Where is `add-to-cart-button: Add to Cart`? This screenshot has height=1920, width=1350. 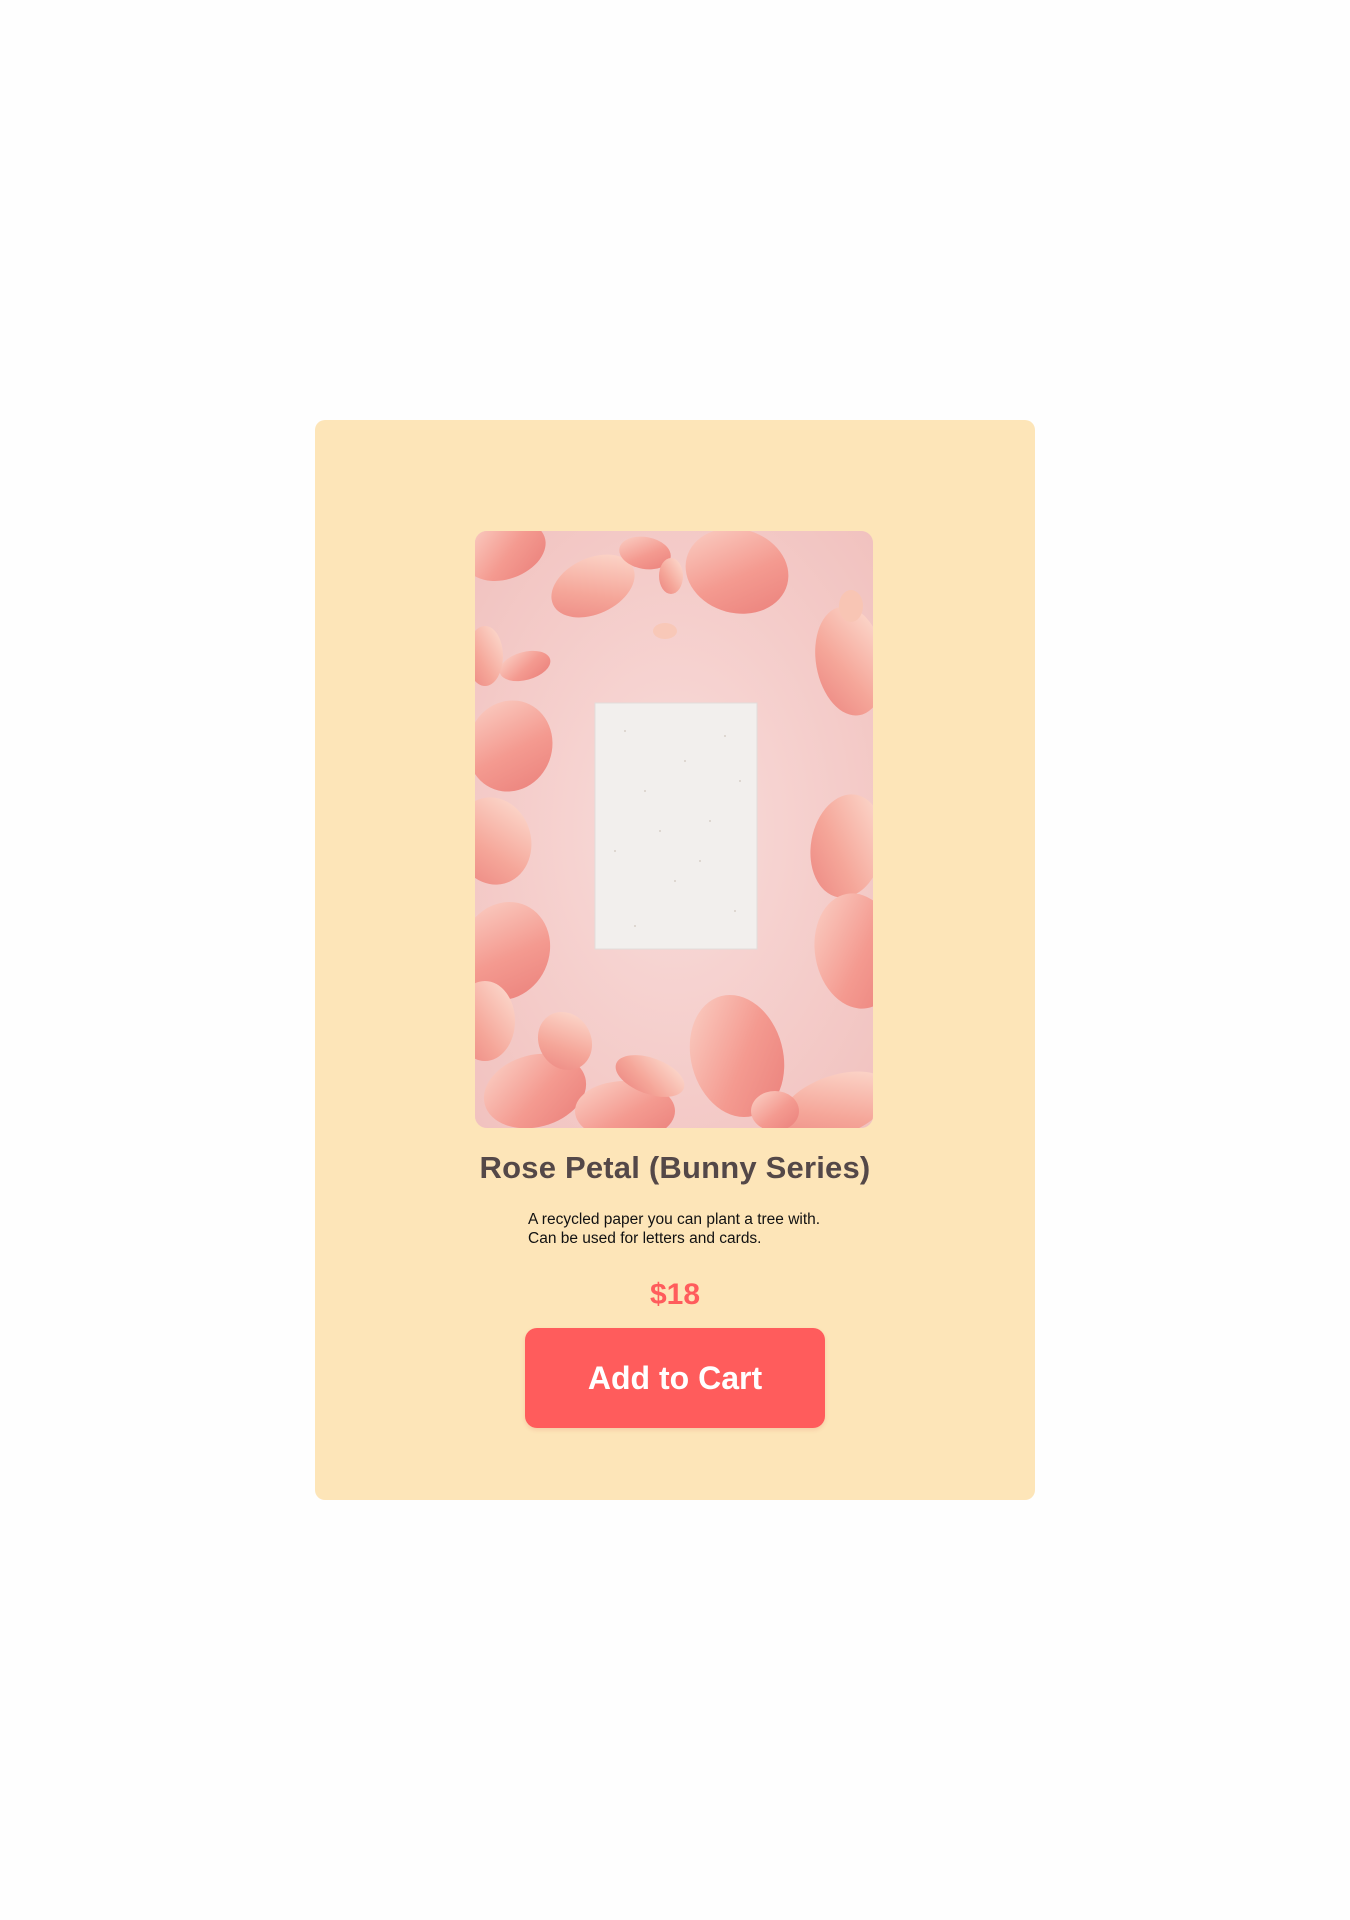
add-to-cart-button: Add to Cart is located at coordinates (675, 1378).